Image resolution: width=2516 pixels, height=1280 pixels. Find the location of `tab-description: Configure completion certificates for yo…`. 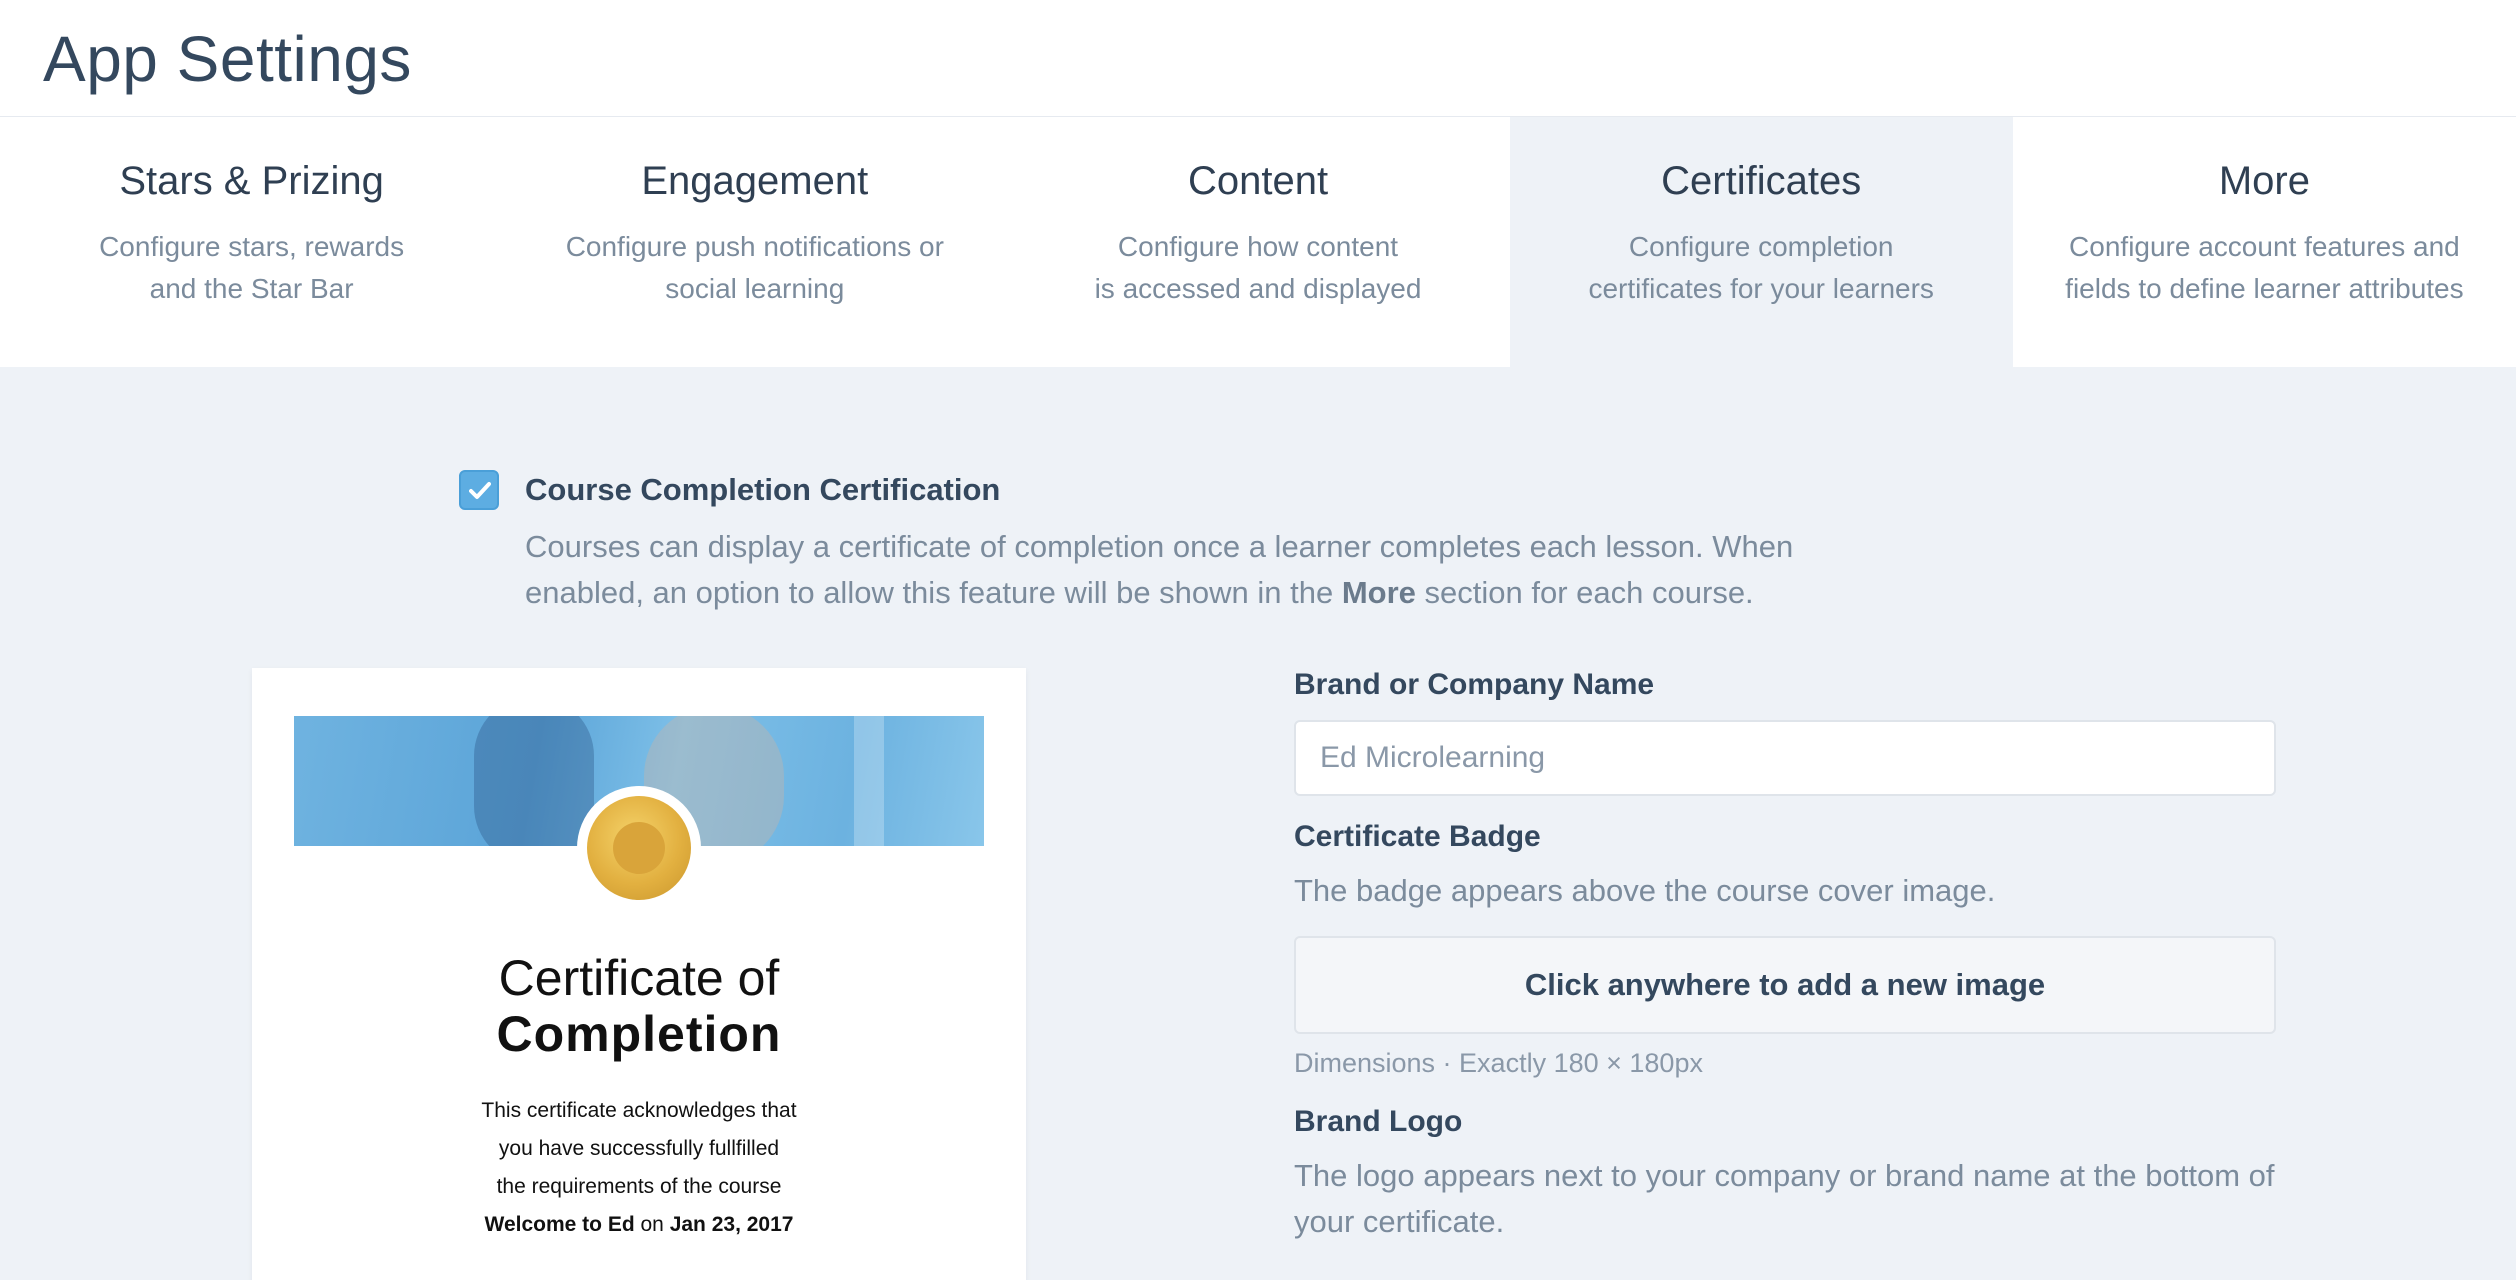

tab-description: Configure completion certificates for yo… is located at coordinates (1761, 267).